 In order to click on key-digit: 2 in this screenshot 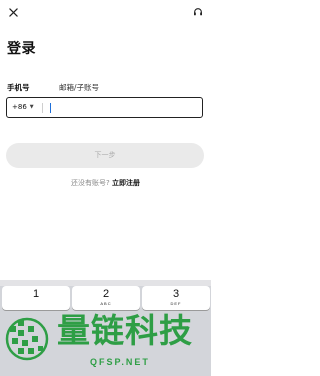, I will do `click(106, 294)`.